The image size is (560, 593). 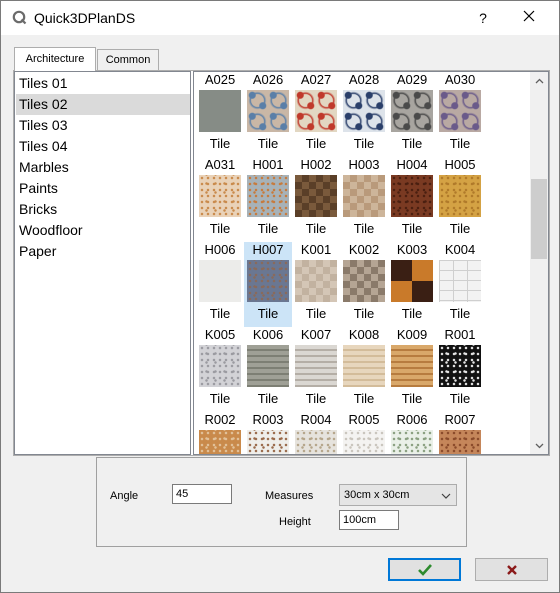 I want to click on texture-item-k001: K001 Tile, so click(x=316, y=284).